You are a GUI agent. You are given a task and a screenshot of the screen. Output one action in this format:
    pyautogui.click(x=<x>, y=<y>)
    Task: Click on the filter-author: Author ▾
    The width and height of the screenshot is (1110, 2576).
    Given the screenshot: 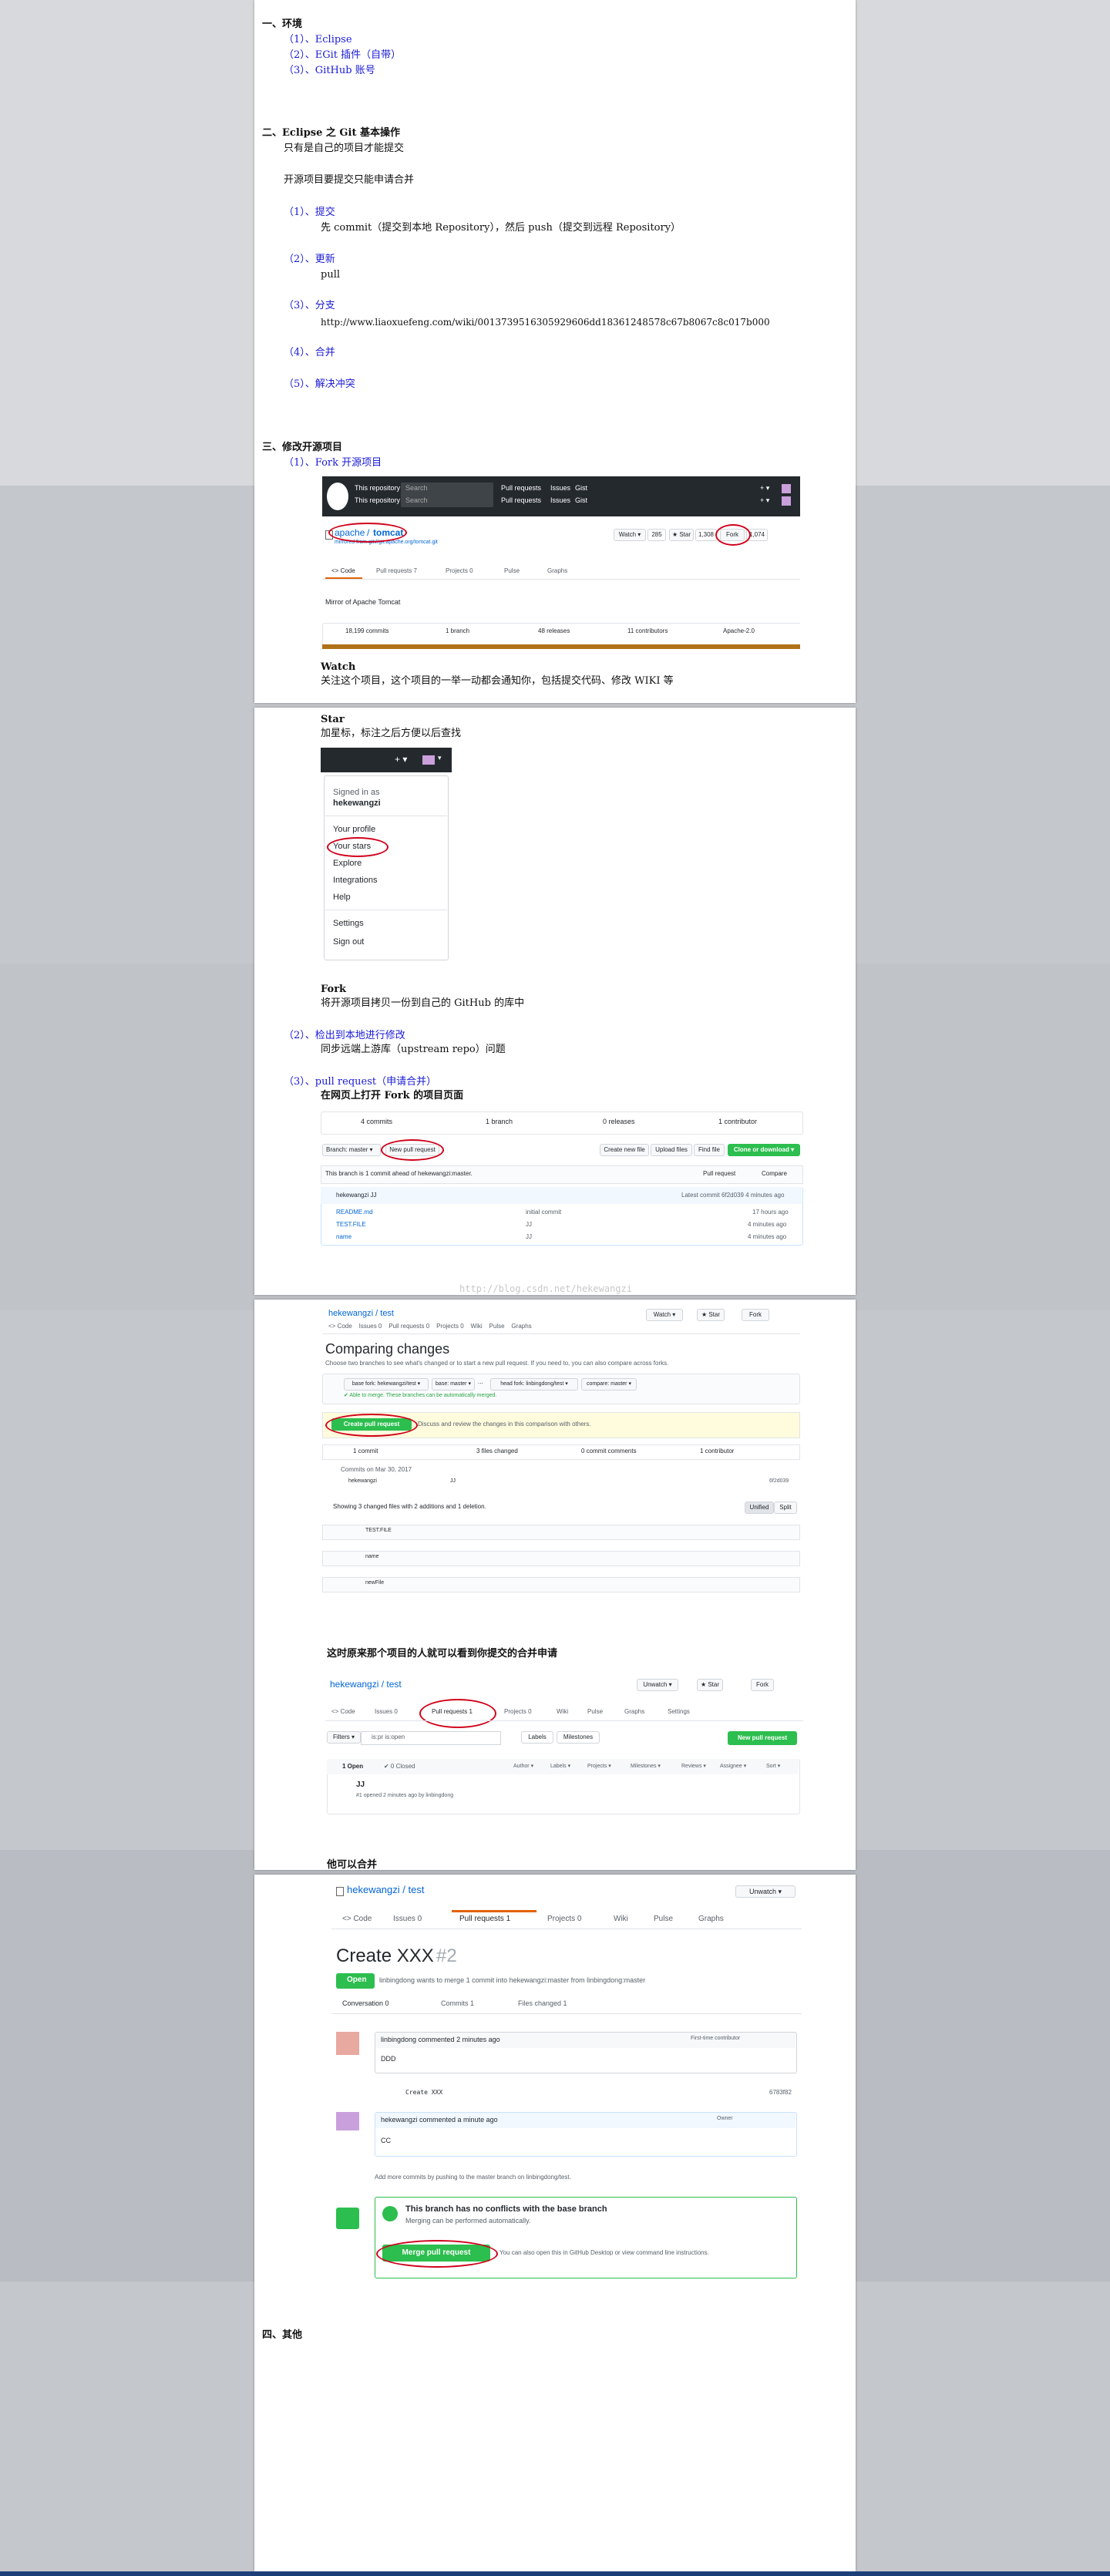 What is the action you would take?
    pyautogui.click(x=523, y=1766)
    